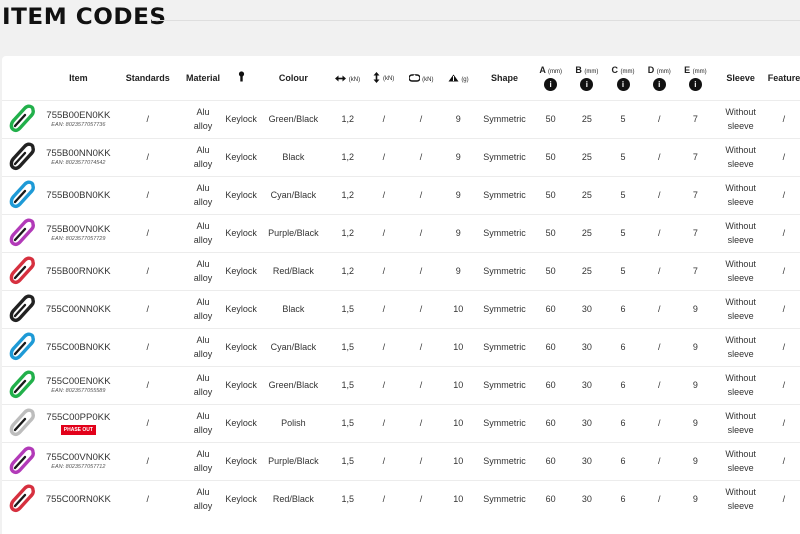 The width and height of the screenshot is (800, 534). Describe the element at coordinates (347, 346) in the screenshot. I see `major-axis-cell: 1,5` at that location.